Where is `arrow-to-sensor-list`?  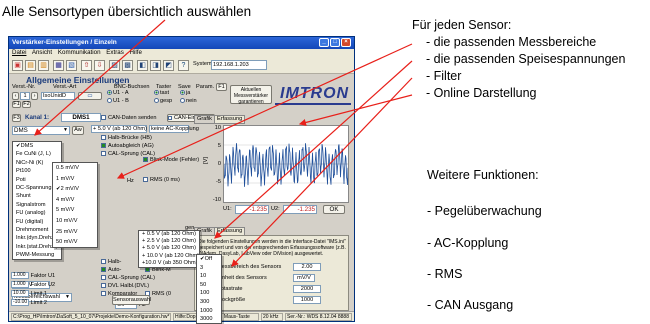 arrow-to-sensor-list is located at coordinates (100, 77).